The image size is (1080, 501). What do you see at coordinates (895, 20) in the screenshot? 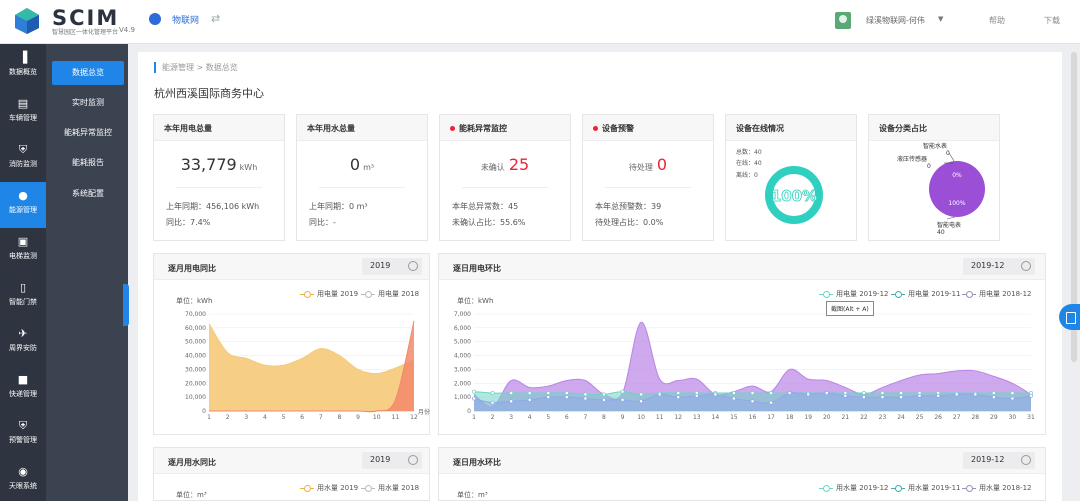
I see `user-menu: 绿溪物联网-何伟` at bounding box center [895, 20].